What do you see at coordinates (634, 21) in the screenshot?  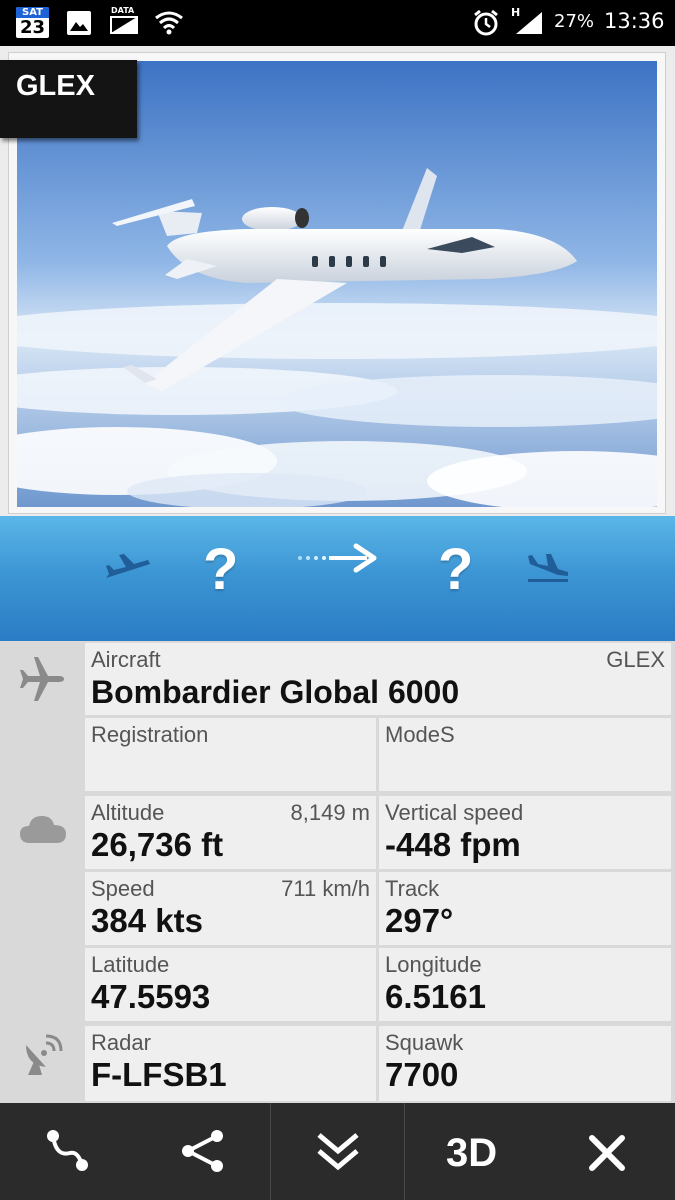 I see `clock: 13:36` at bounding box center [634, 21].